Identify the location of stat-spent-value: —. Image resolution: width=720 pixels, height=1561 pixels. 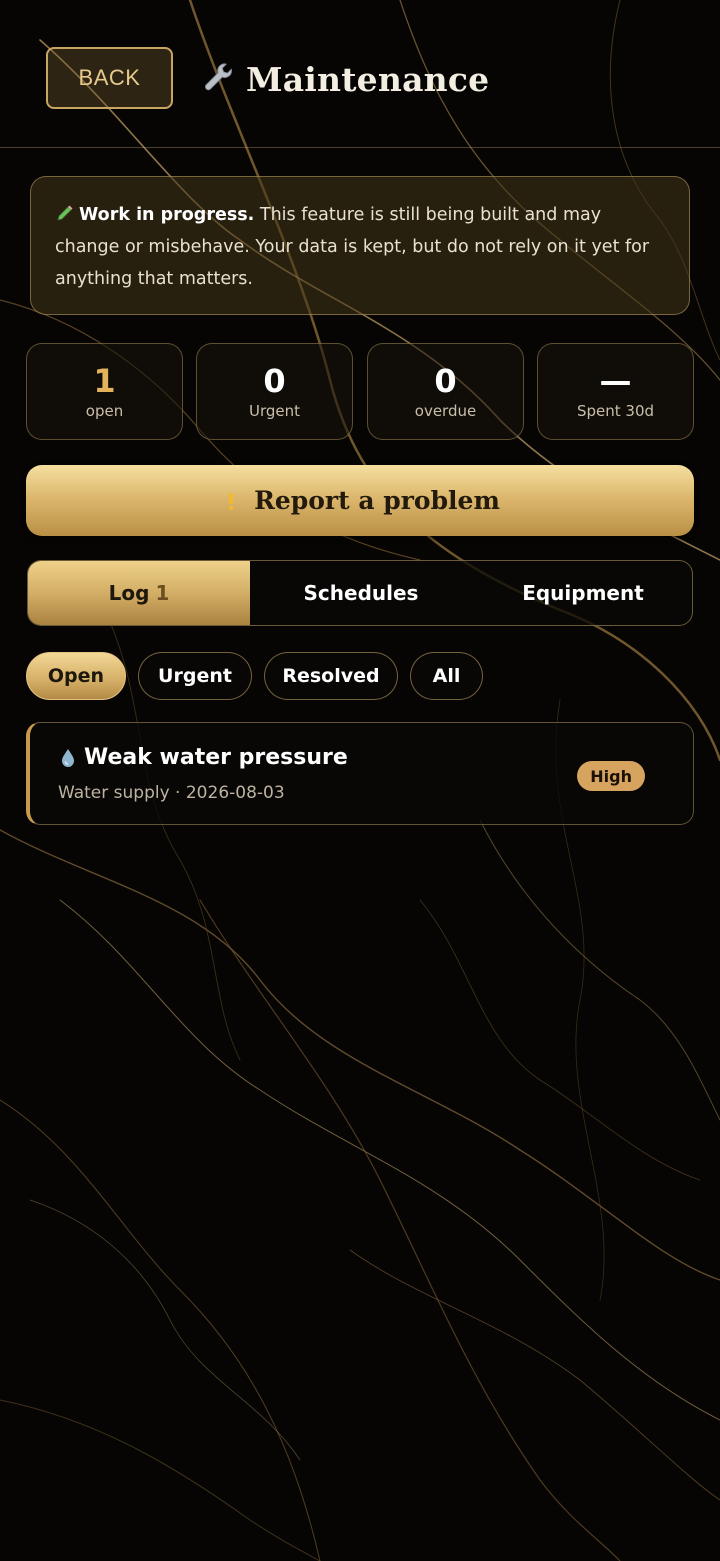
(615, 381).